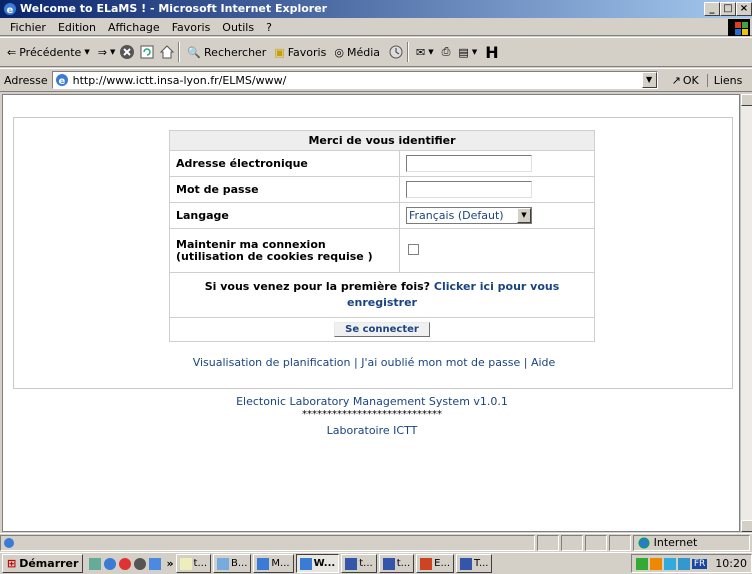 The image size is (752, 574). I want to click on password-label: Mot de passe, so click(284, 189).